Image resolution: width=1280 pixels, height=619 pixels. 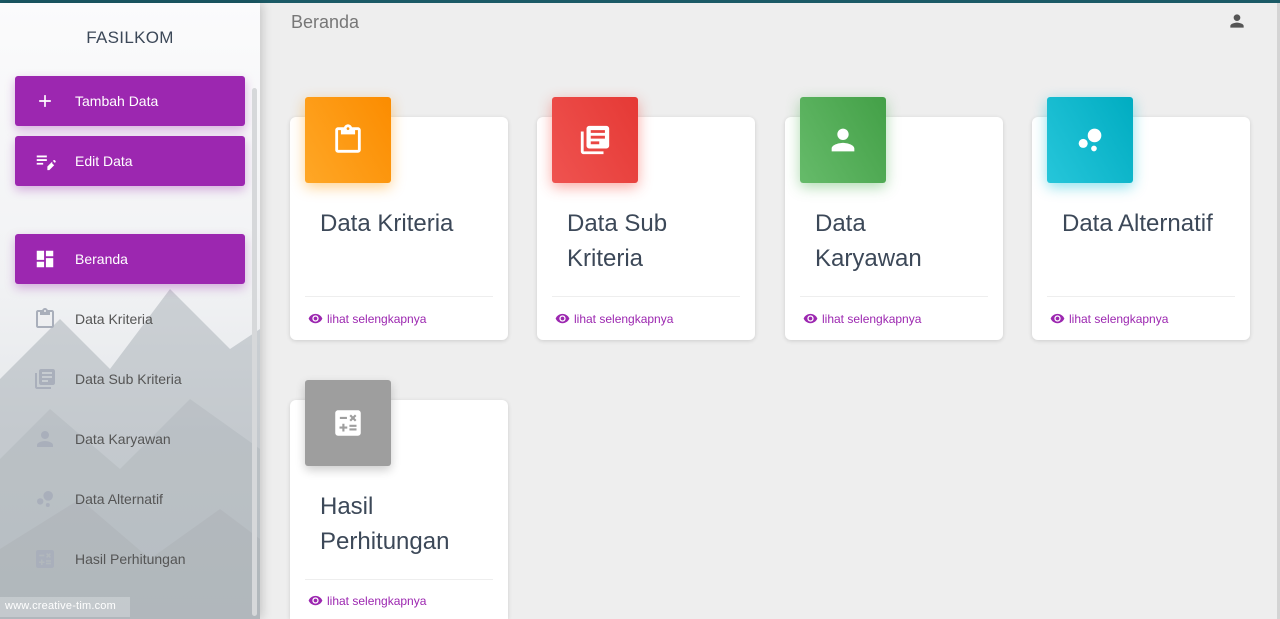 I want to click on edit-data-button: Edit Data, so click(x=130, y=161).